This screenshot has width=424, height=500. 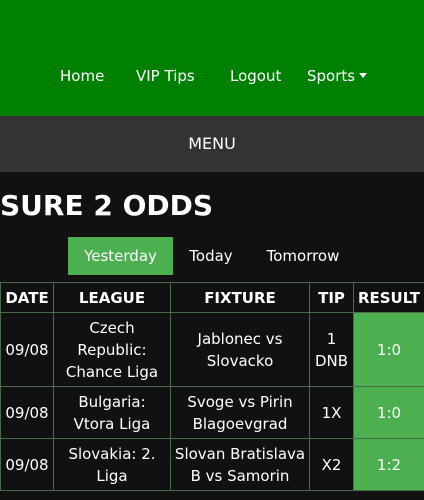 I want to click on page-title: SURE 2 ODDS, so click(x=107, y=205).